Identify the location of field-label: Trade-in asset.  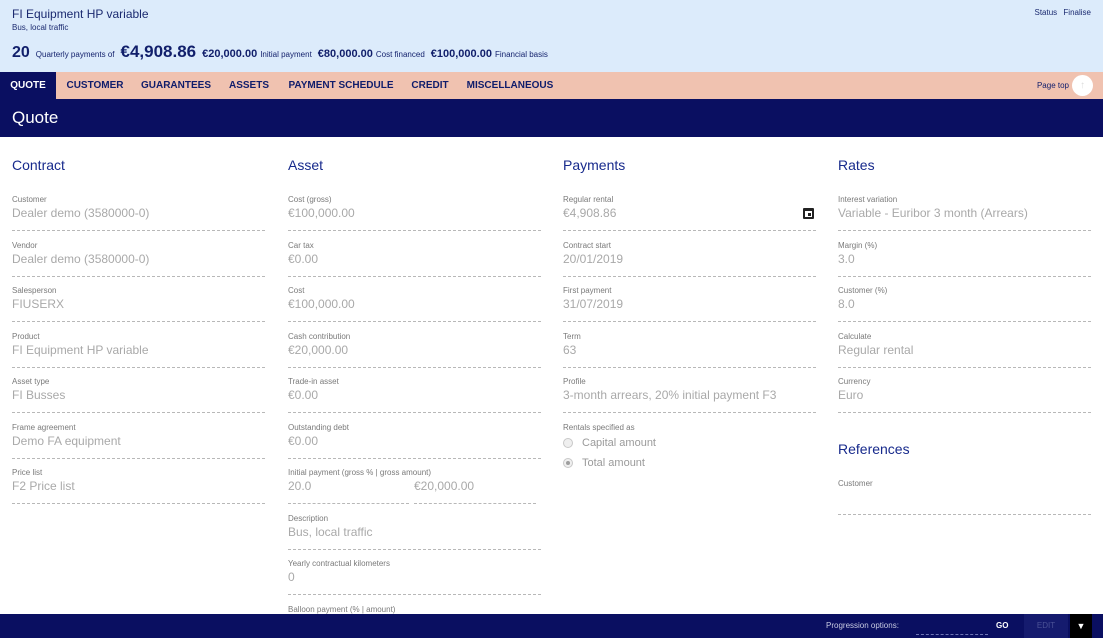
(313, 381).